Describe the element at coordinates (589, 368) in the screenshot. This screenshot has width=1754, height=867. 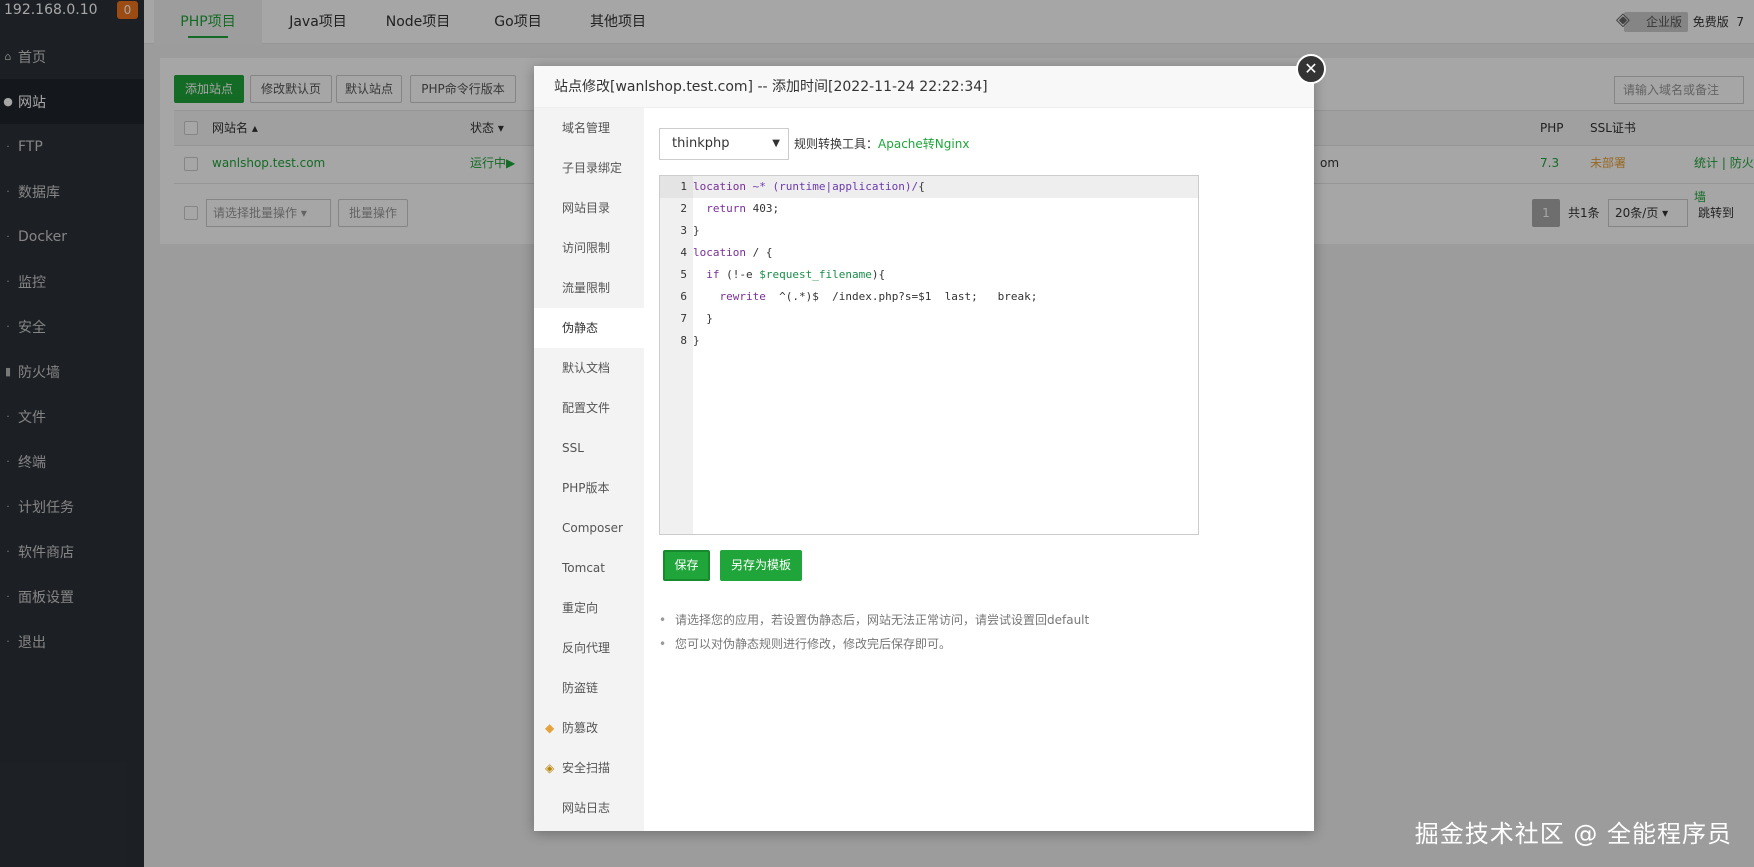
I see `nav-default-doc: 默认文档` at that location.